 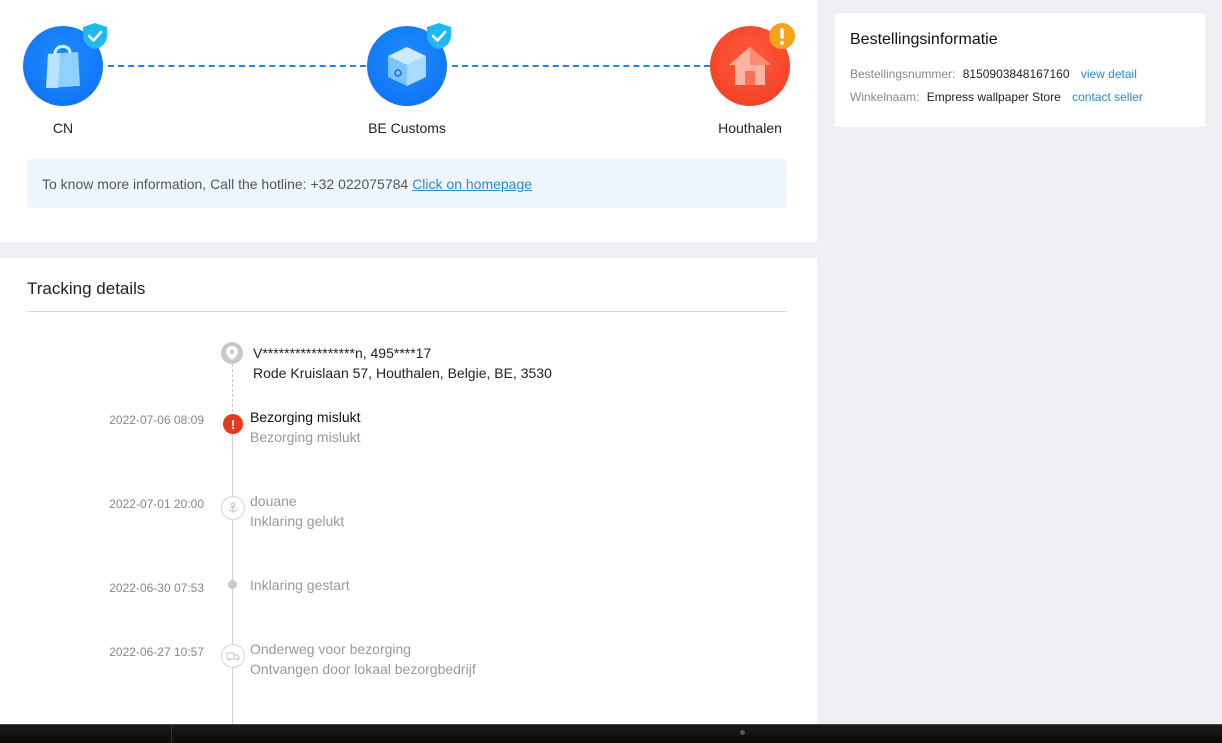 What do you see at coordinates (300, 585) in the screenshot?
I see `event-title: Inklaring gestart` at bounding box center [300, 585].